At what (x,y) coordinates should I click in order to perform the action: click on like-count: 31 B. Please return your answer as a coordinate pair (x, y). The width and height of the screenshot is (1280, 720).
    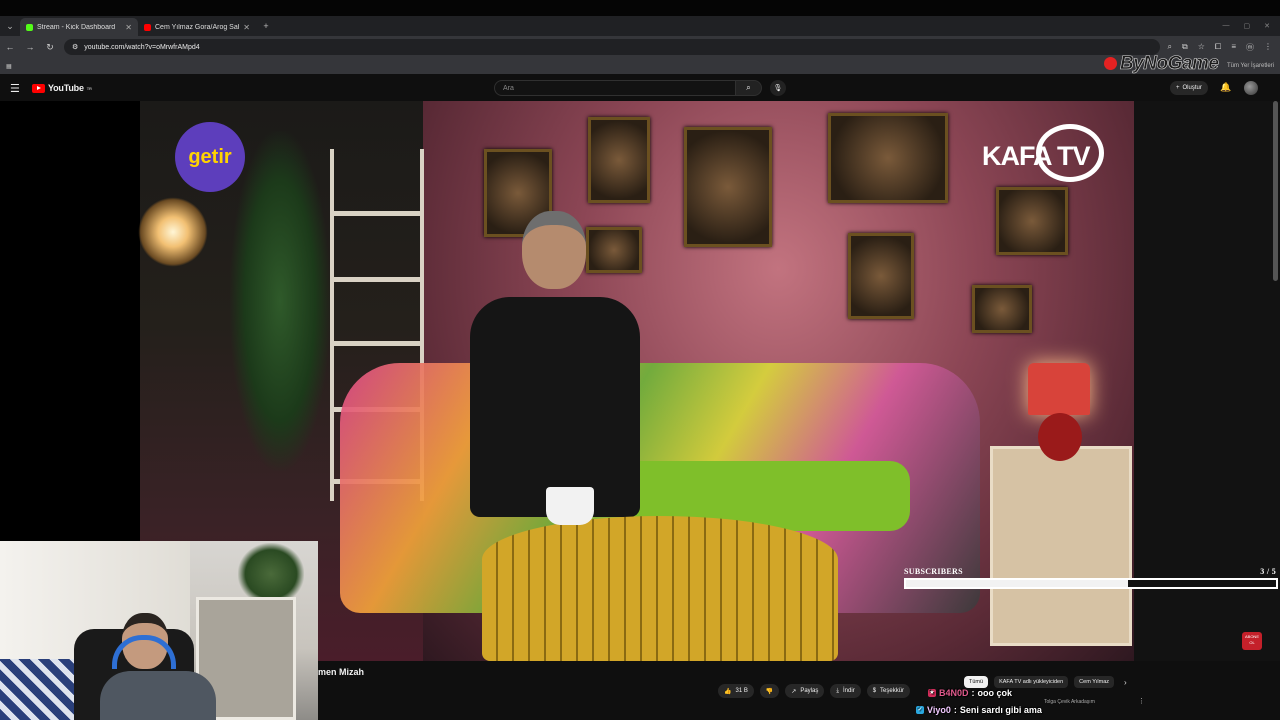
    Looking at the image, I should click on (741, 691).